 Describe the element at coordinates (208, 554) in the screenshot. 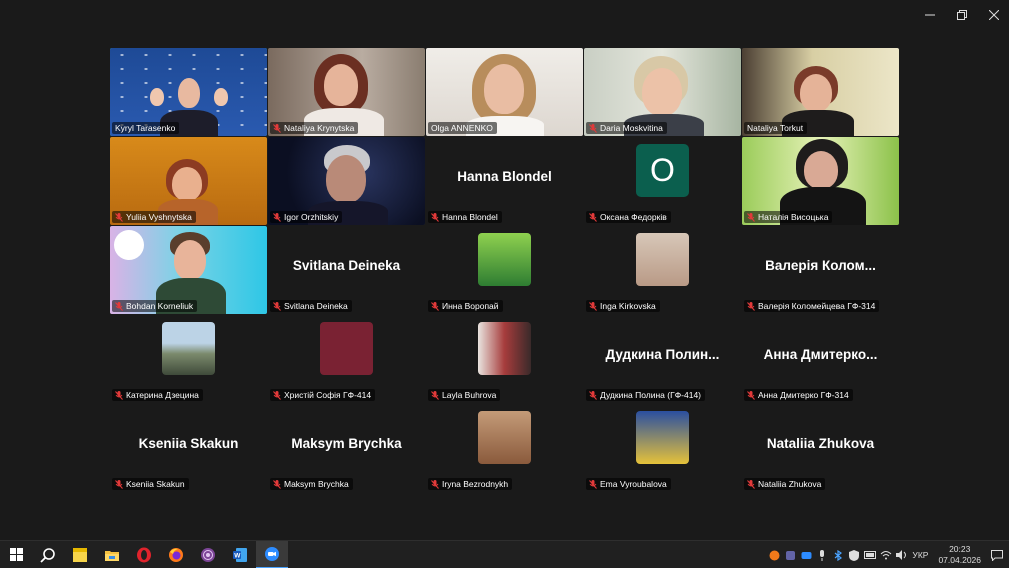

I see `tor-browser-button` at that location.